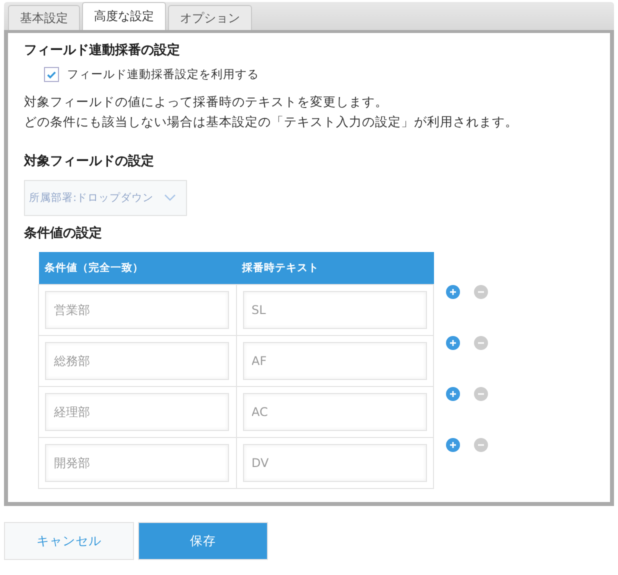  Describe the element at coordinates (63, 233) in the screenshot. I see `section-title: 条件値の設定` at that location.